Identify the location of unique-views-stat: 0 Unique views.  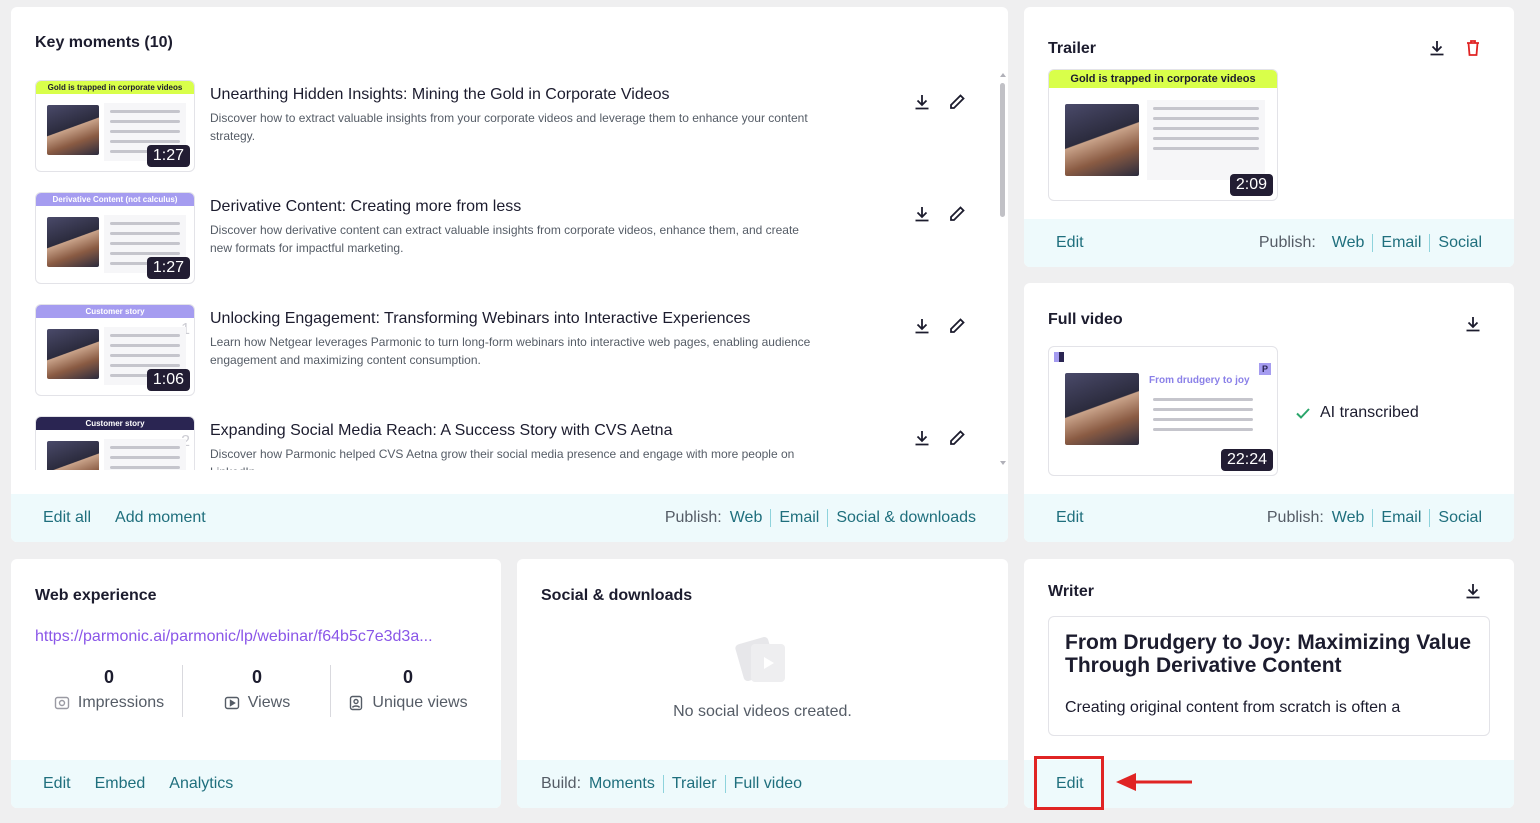
(408, 689).